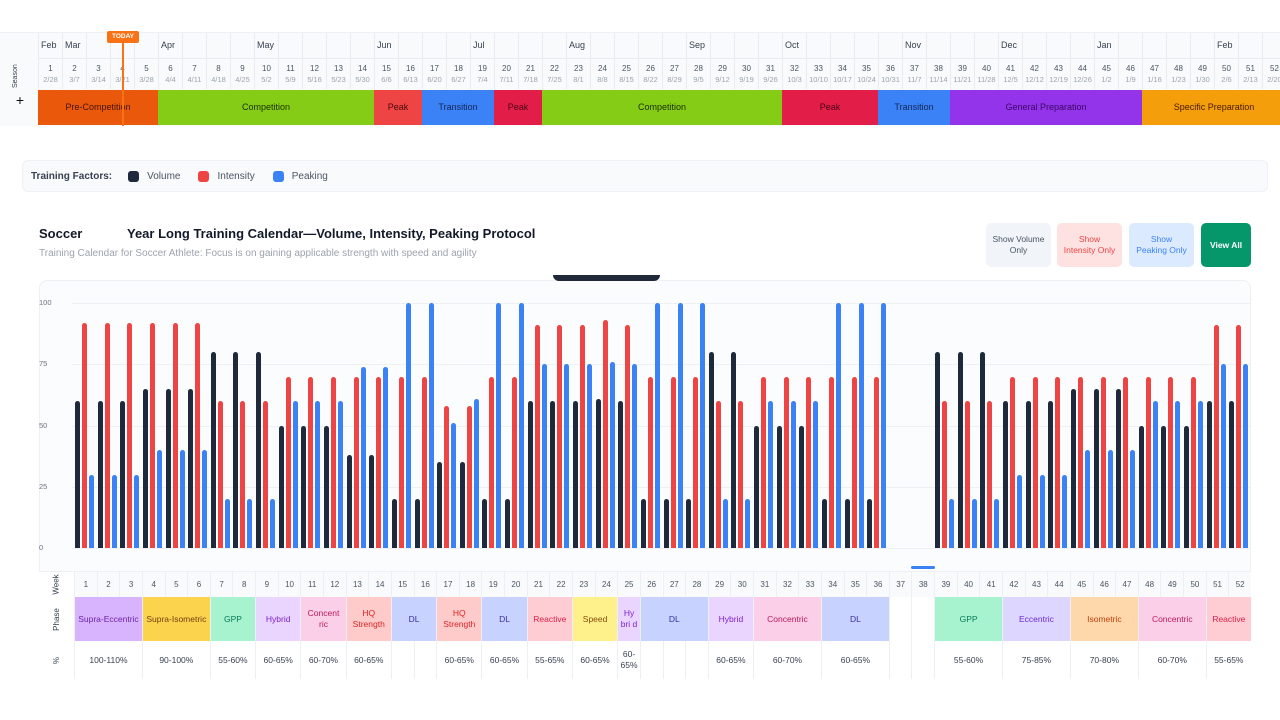  Describe the element at coordinates (50, 73) in the screenshot. I see `week-header: 1 2/28` at that location.